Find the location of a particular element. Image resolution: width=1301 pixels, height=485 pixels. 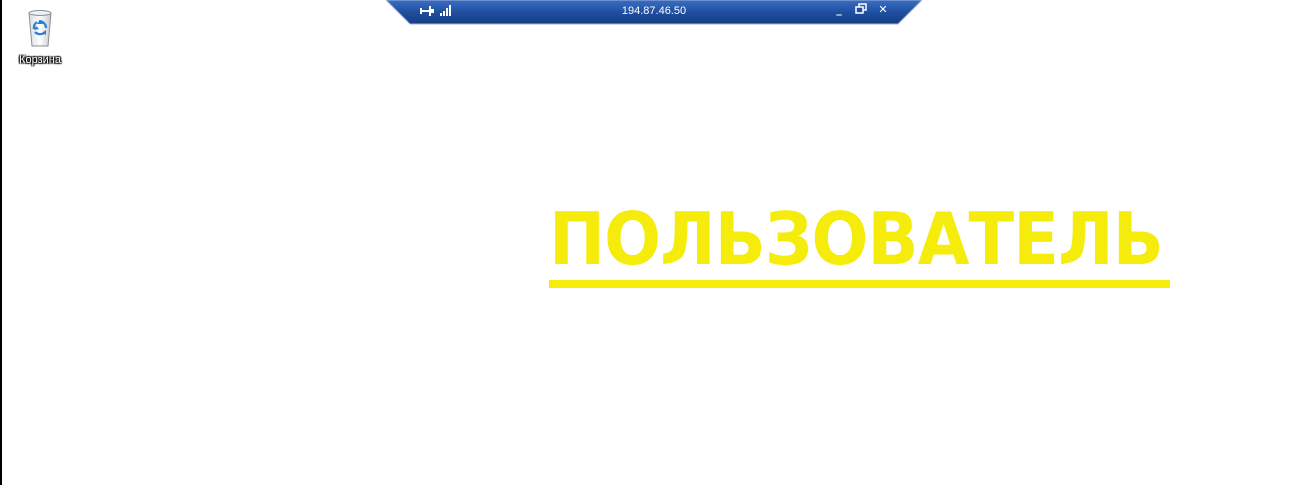

rdp-connection-bar: 194.87.46.50 _ ✕ is located at coordinates (654, 12).